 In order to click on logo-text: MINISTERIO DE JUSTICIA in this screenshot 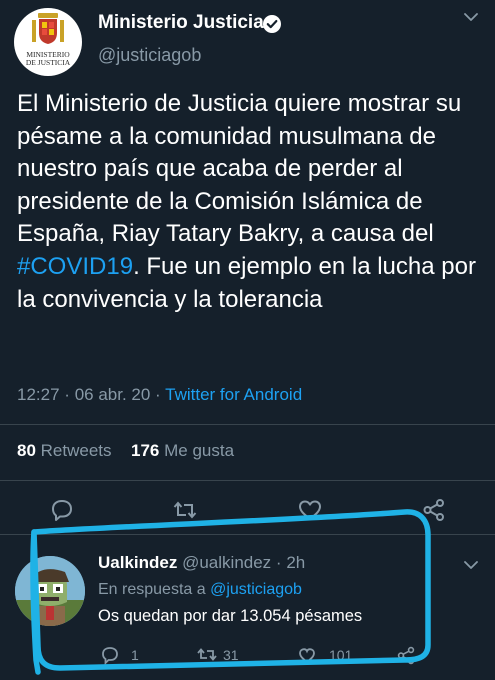, I will do `click(48, 59)`.